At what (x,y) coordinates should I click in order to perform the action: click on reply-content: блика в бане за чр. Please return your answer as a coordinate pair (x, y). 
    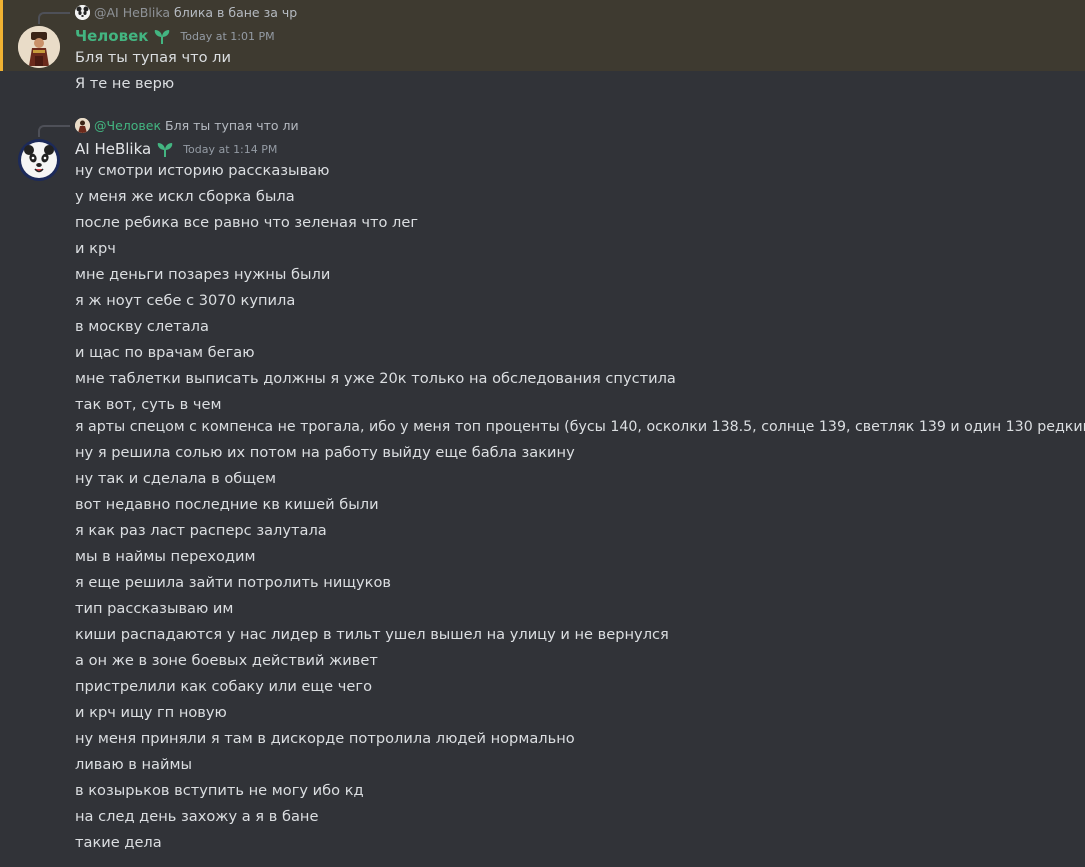
    Looking at the image, I should click on (235, 12).